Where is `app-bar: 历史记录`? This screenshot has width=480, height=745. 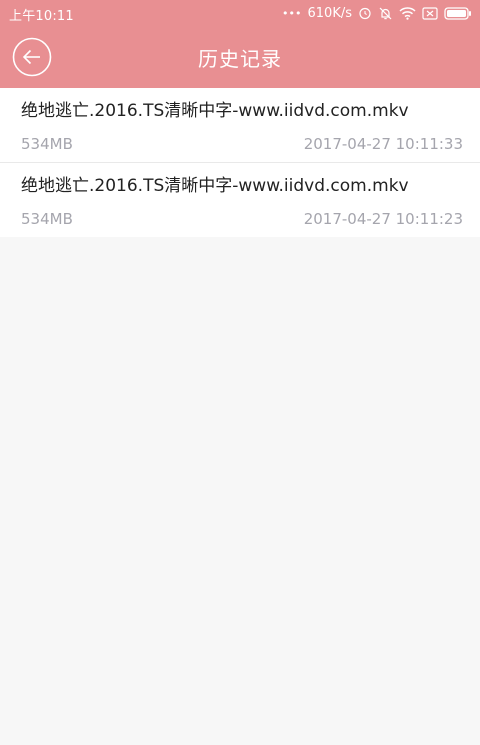
app-bar: 历史记录 is located at coordinates (240, 57).